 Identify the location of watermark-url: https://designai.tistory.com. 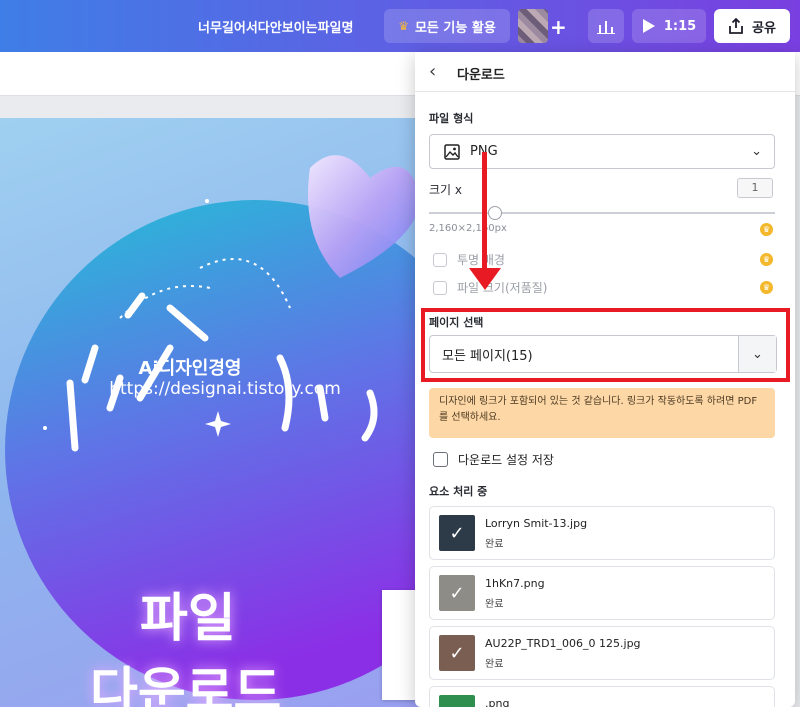
(225, 389).